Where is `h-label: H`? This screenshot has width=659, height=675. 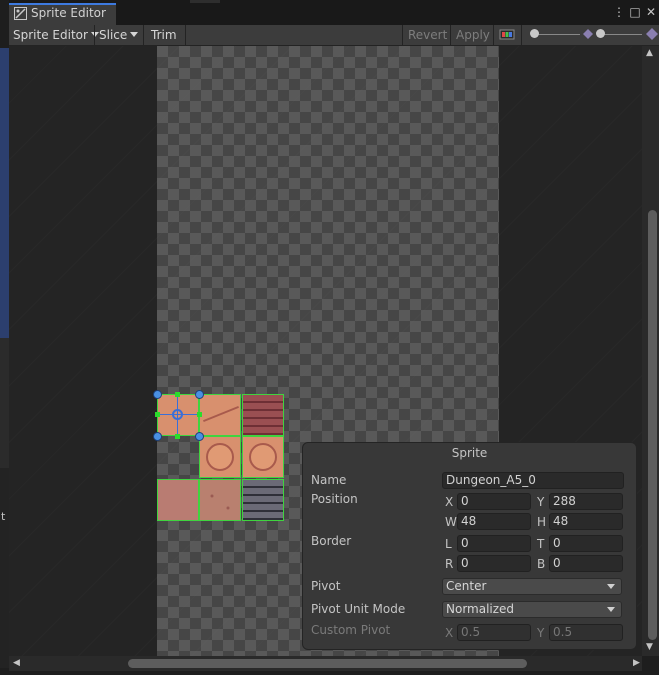
h-label: H is located at coordinates (542, 522).